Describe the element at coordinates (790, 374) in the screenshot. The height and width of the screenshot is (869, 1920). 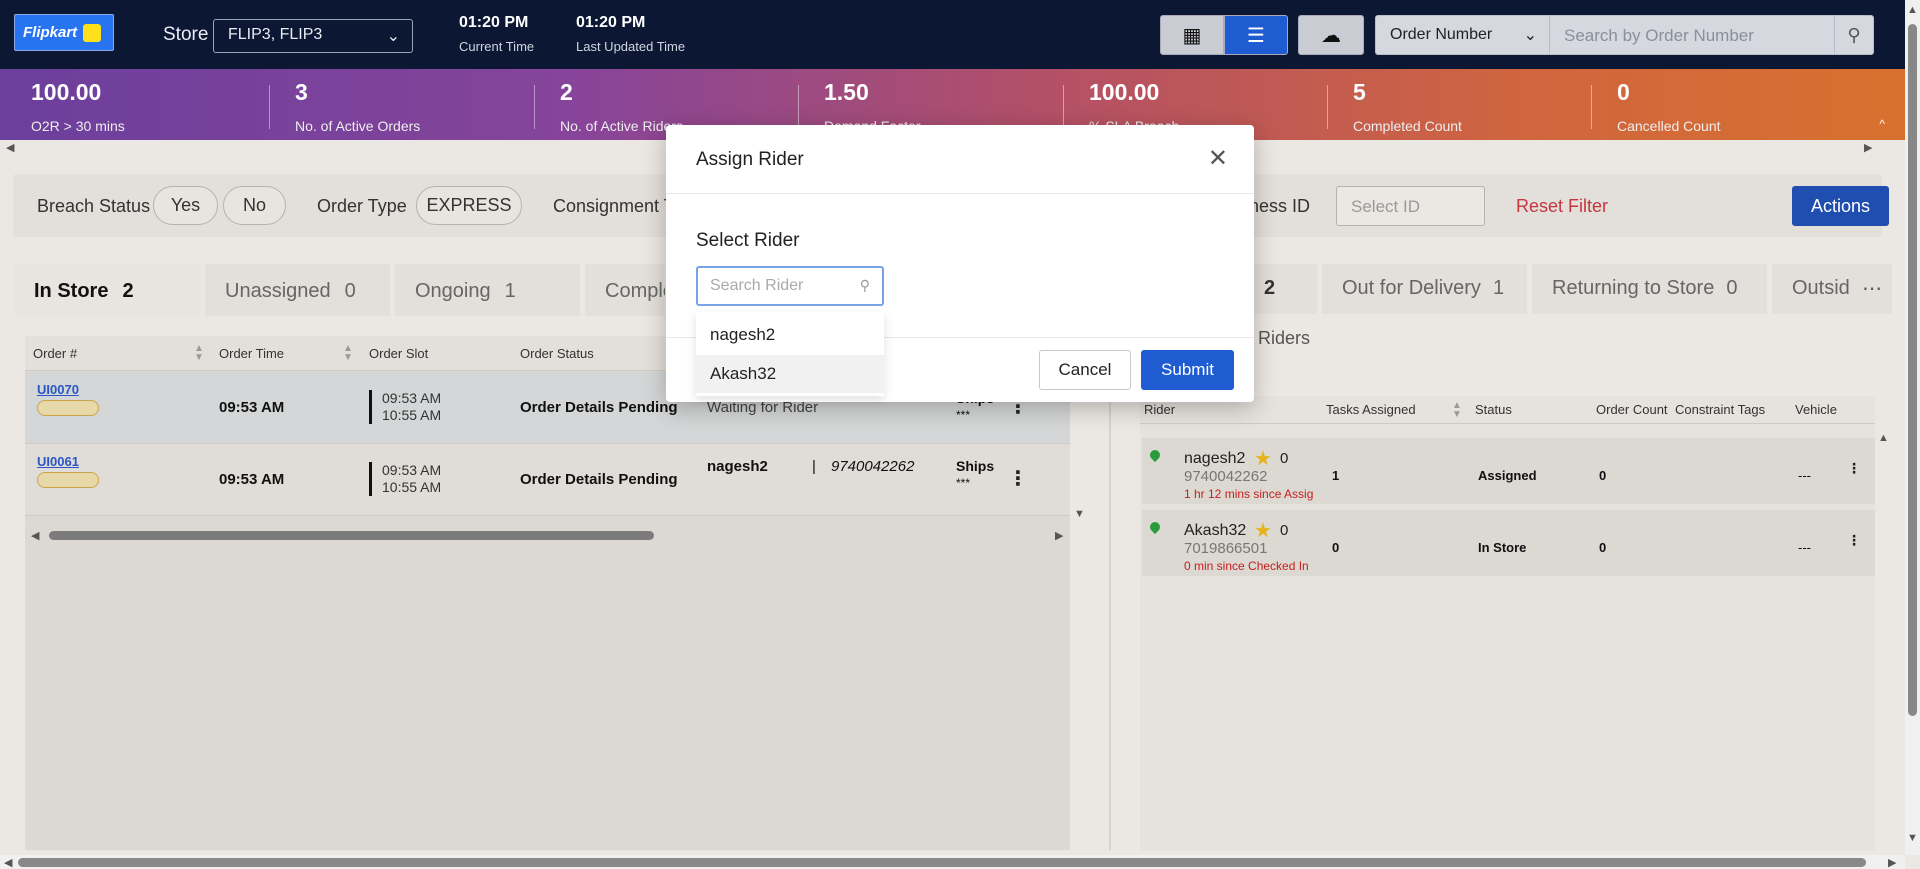
I see `rider-option: Akash32` at that location.